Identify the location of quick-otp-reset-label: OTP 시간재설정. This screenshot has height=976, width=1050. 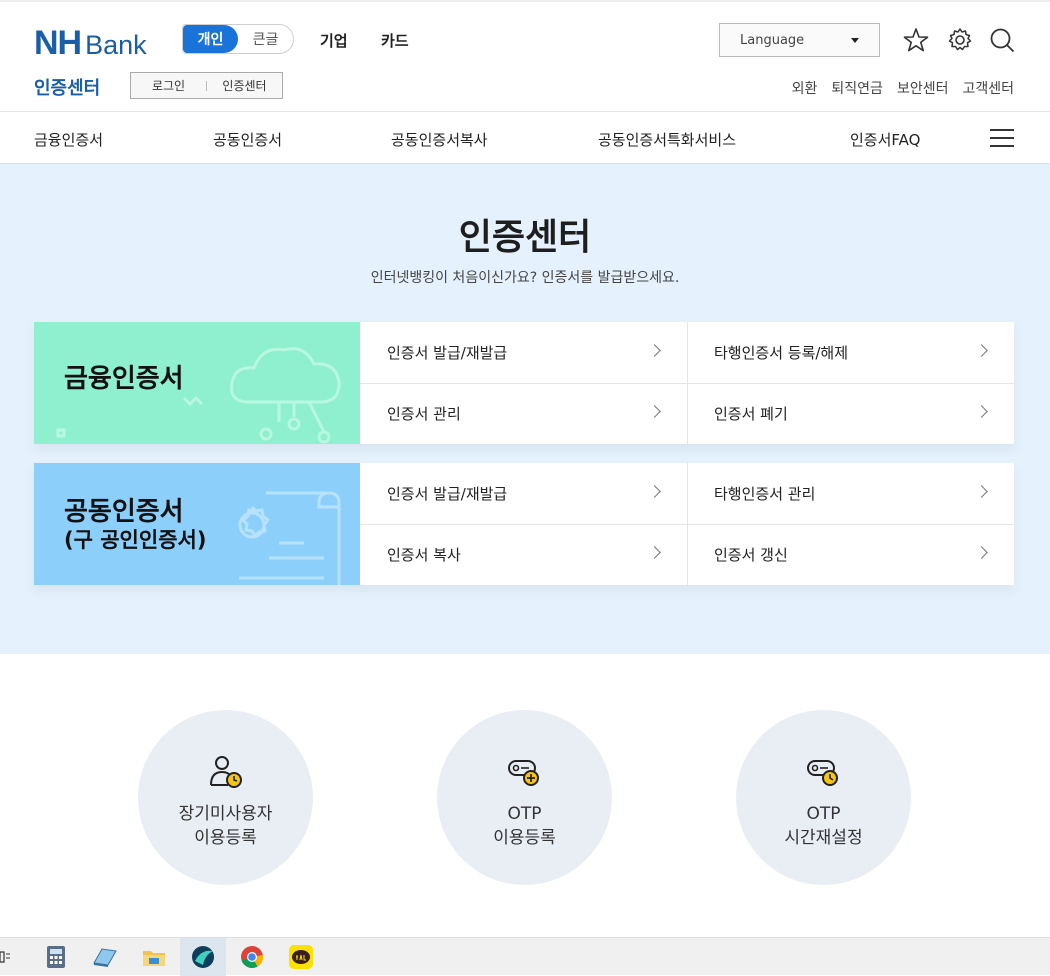
(823, 827).